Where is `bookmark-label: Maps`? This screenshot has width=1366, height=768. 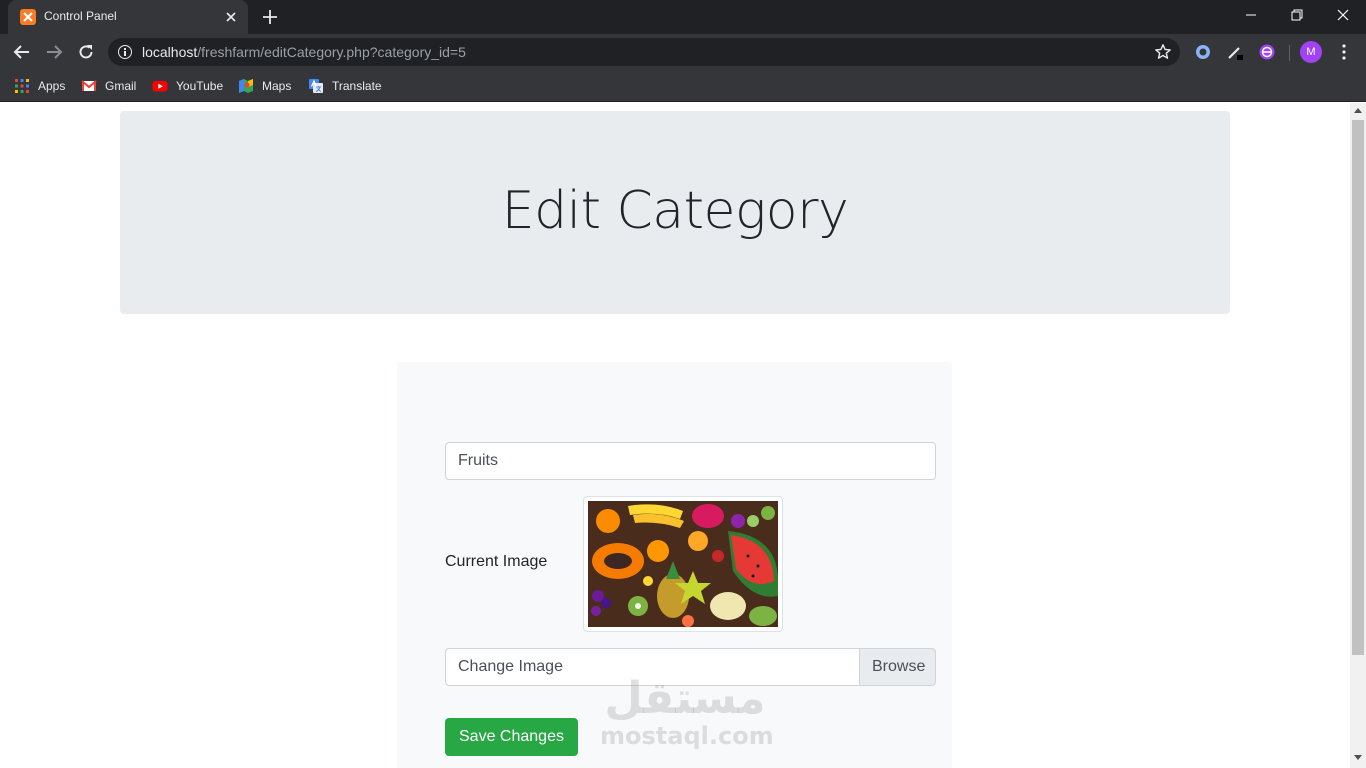
bookmark-label: Maps is located at coordinates (277, 86).